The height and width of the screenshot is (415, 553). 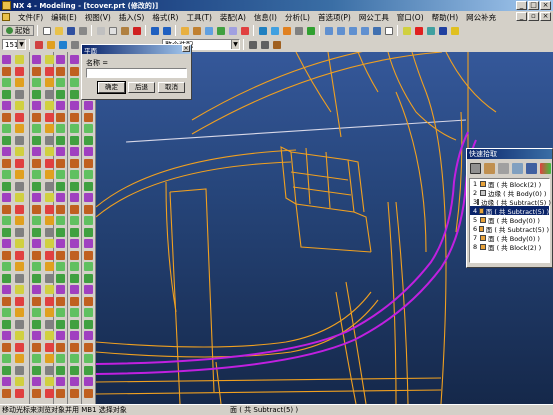 What do you see at coordinates (64, 17) in the screenshot?
I see `menu-edit: 编辑(E)` at bounding box center [64, 17].